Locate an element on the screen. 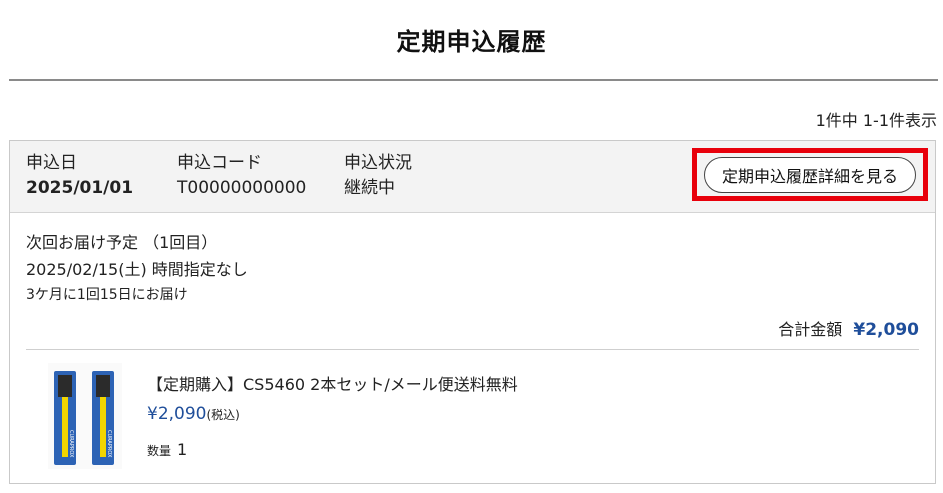  order-code-label: 申込コード is located at coordinates (219, 163).